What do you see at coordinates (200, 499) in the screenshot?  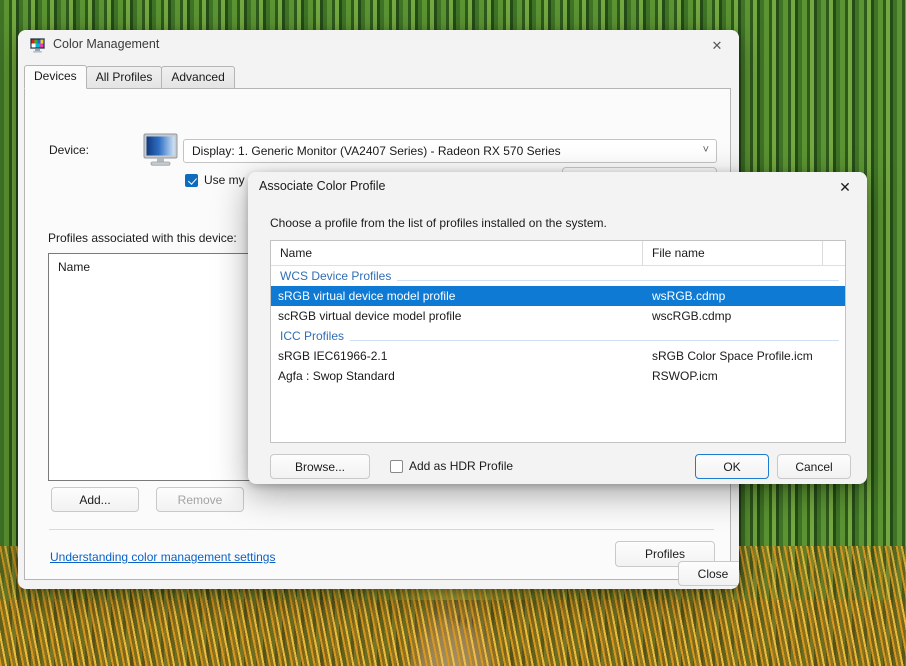 I see `remove-profile-button: Remove` at bounding box center [200, 499].